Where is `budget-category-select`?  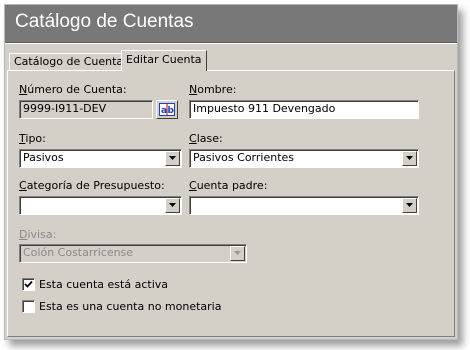 budget-category-select is located at coordinates (100, 205).